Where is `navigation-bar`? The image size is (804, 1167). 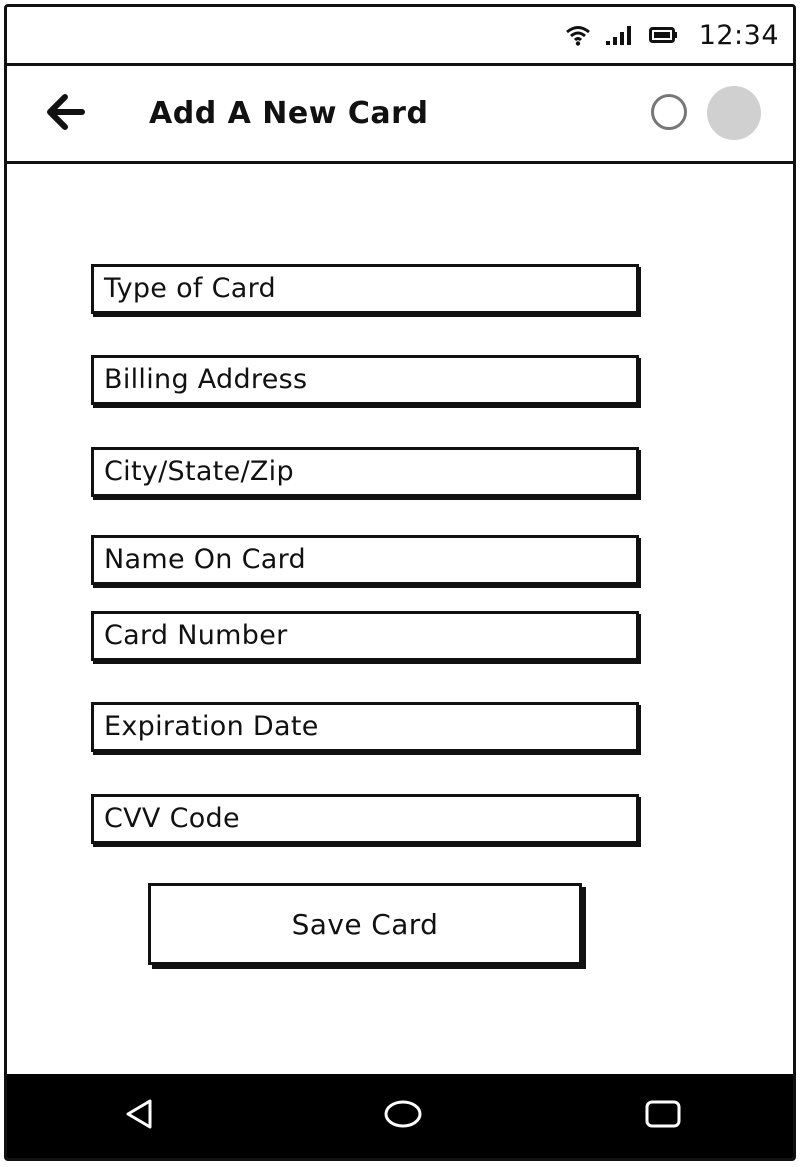
navigation-bar is located at coordinates (400, 1116).